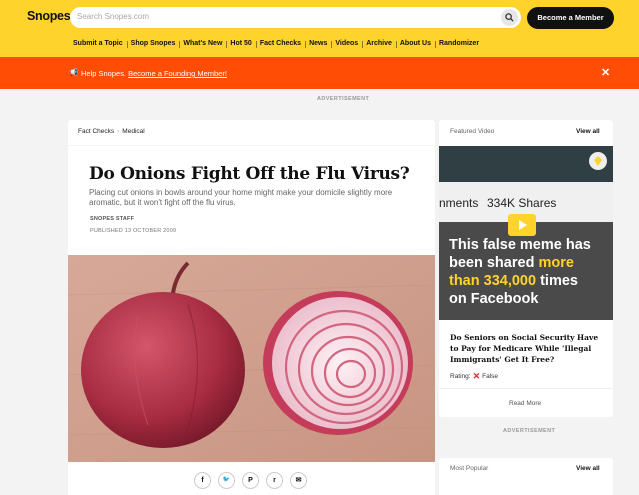  What do you see at coordinates (383, 46) in the screenshot?
I see `nav-archive: Archive` at bounding box center [383, 46].